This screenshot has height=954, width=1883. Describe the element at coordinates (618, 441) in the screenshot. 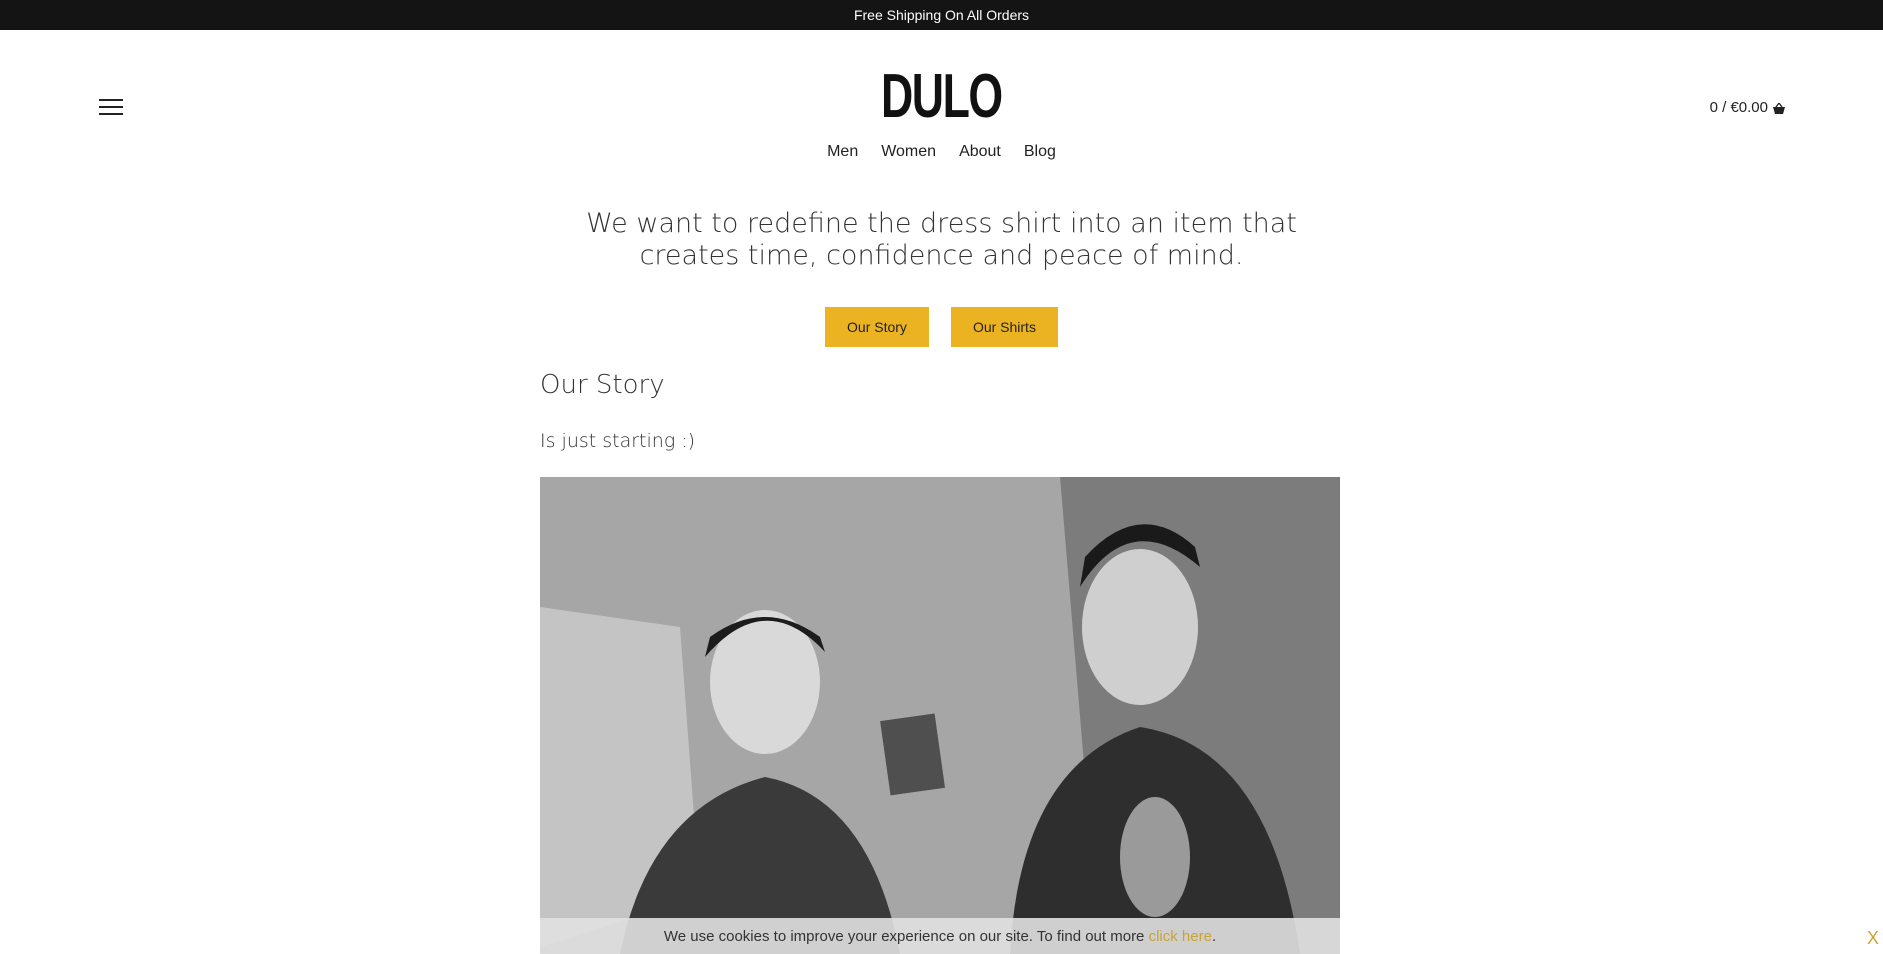

I see `story-text: Is just starting :)` at that location.